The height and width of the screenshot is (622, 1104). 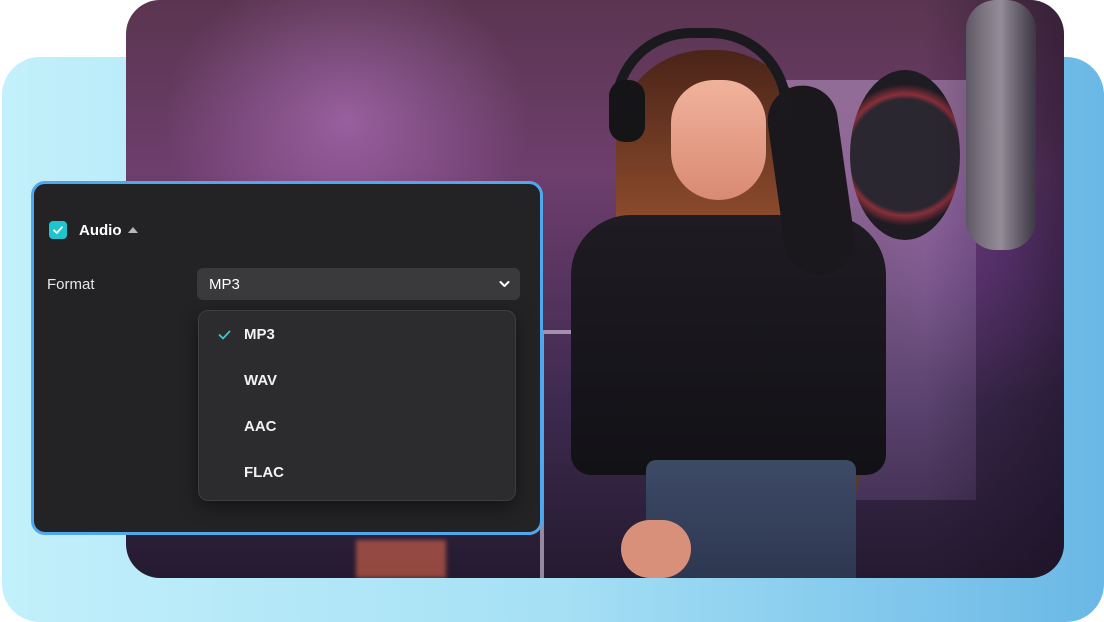 What do you see at coordinates (259, 334) in the screenshot?
I see `format-option-label: MP3` at bounding box center [259, 334].